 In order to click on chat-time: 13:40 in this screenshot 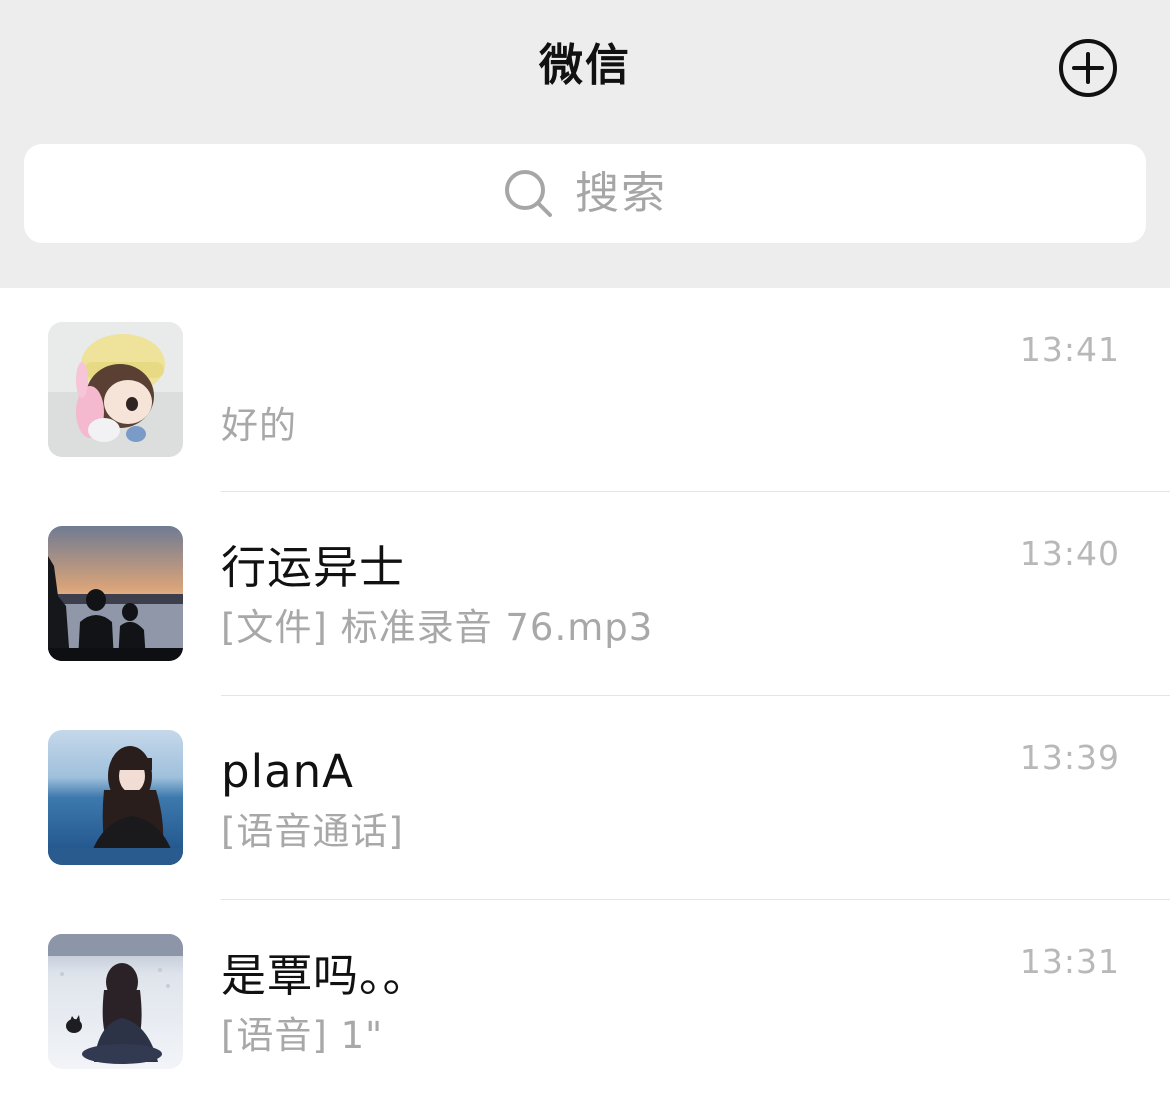, I will do `click(1069, 553)`.